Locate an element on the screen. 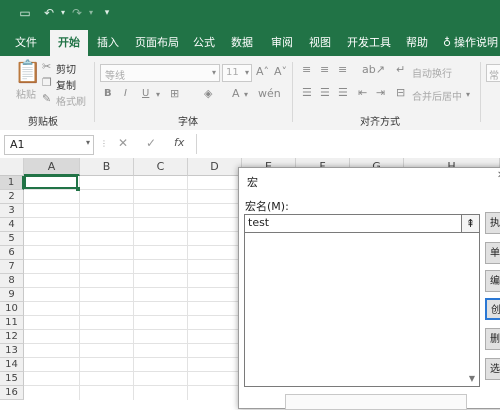 Image resolution: width=500 pixels, height=410 pixels. bold-button: B is located at coordinates (108, 93).